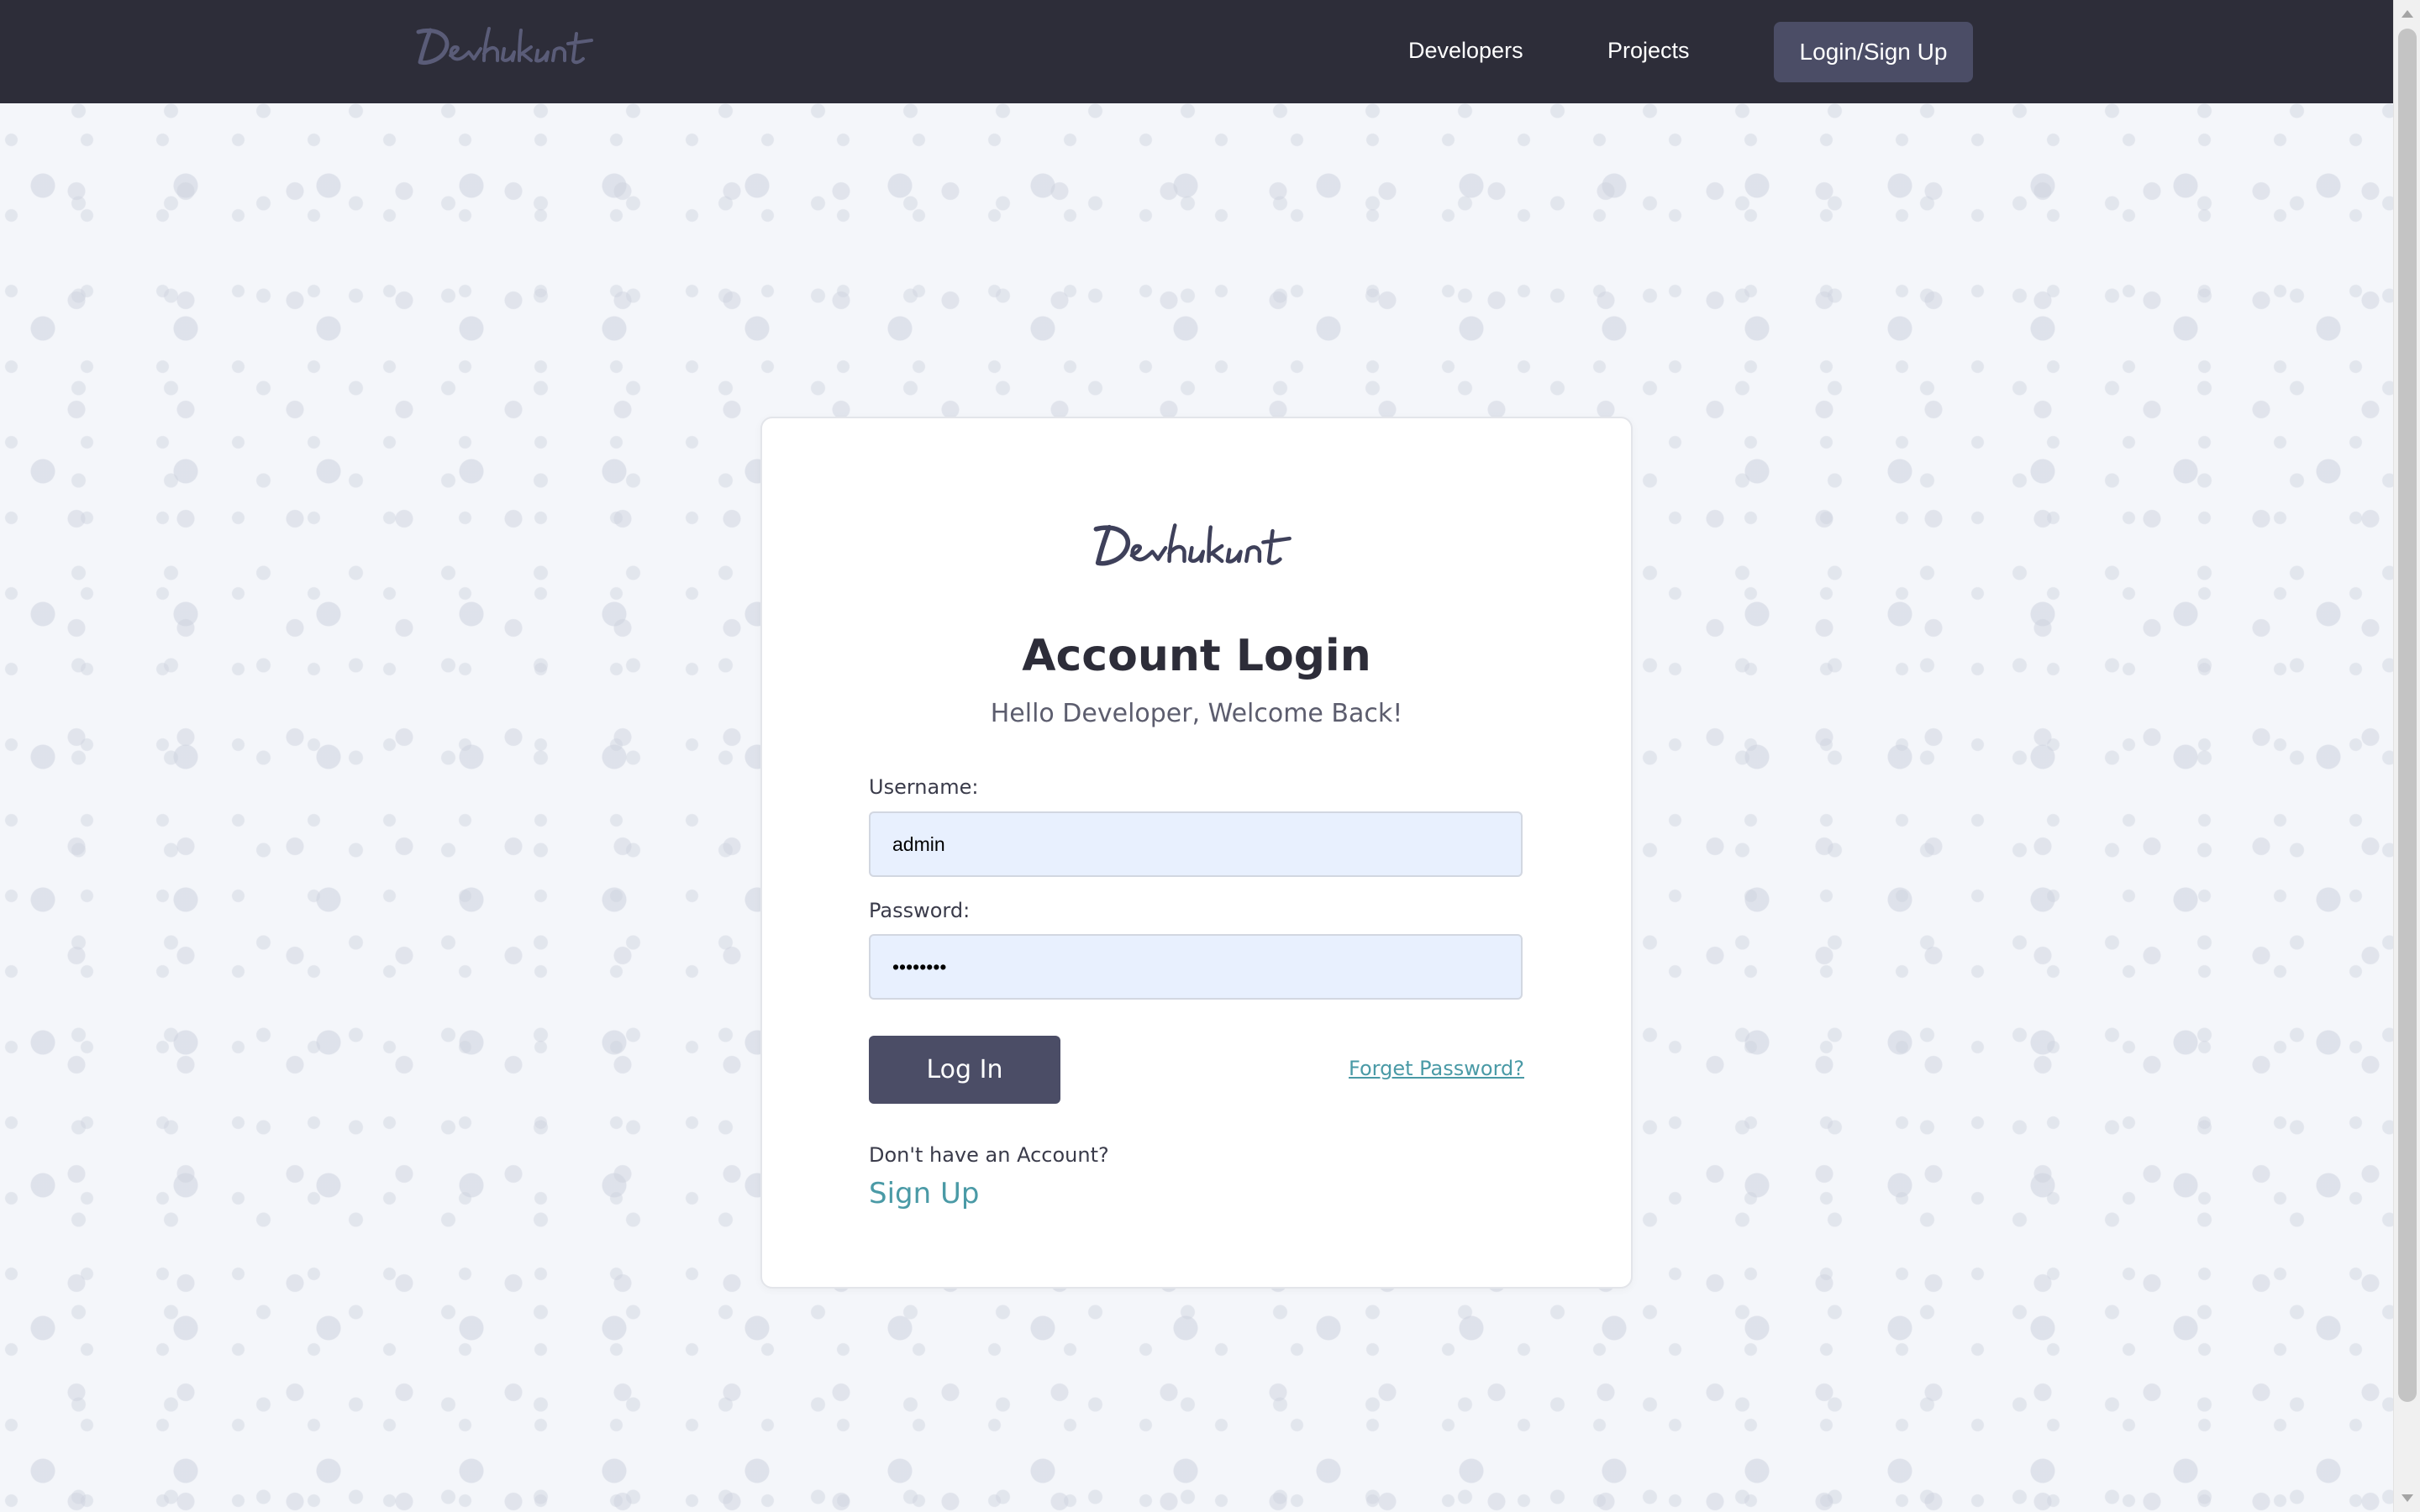 The height and width of the screenshot is (1512, 2420). Describe the element at coordinates (964, 1070) in the screenshot. I see `login-button: Log In` at that location.